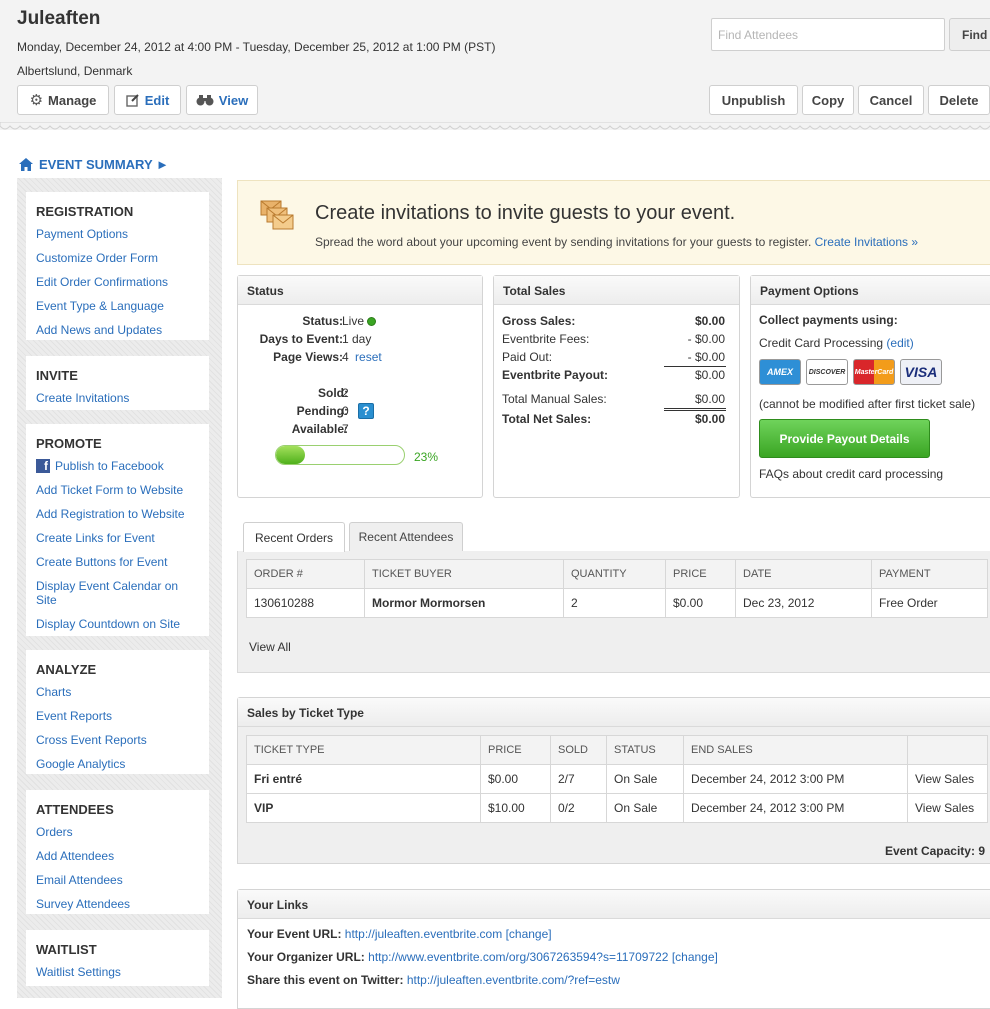 Image resolution: width=990 pixels, height=1009 pixels. I want to click on event-url-label: Your Event URL:, so click(294, 934).